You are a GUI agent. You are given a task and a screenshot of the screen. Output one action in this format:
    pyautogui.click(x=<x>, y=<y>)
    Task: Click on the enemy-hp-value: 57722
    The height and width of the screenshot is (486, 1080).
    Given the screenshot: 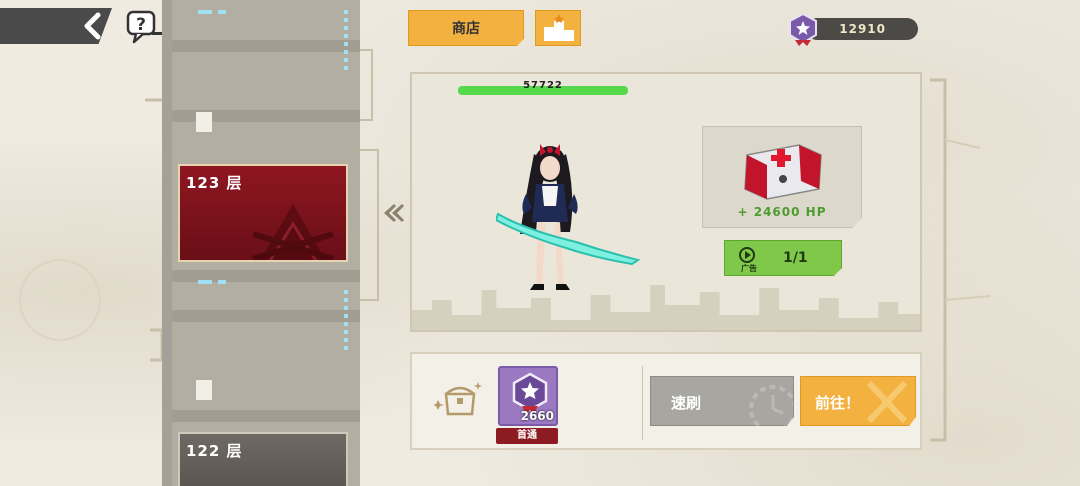 What is the action you would take?
    pyautogui.click(x=543, y=85)
    